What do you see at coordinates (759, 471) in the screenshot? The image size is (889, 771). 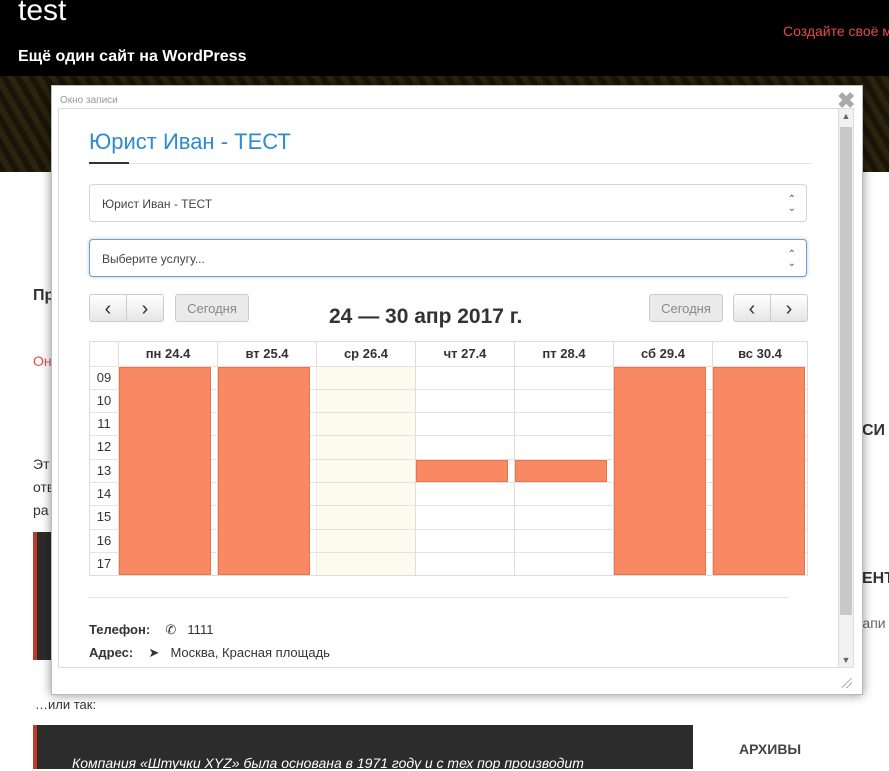 I see `busy-slot-sun` at bounding box center [759, 471].